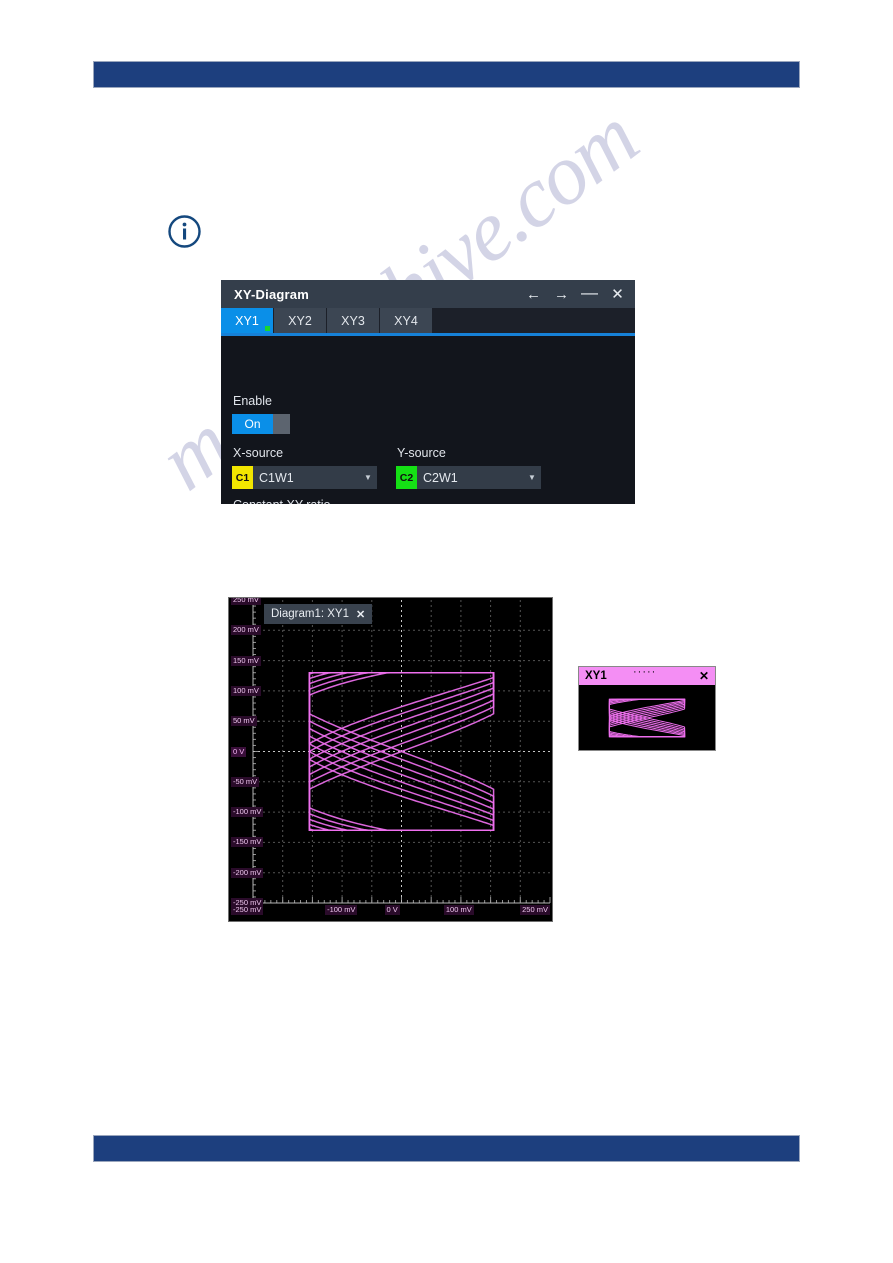 This screenshot has height=1263, width=893. Describe the element at coordinates (644, 672) in the screenshot. I see `drag-handle-icon: ·····` at that location.